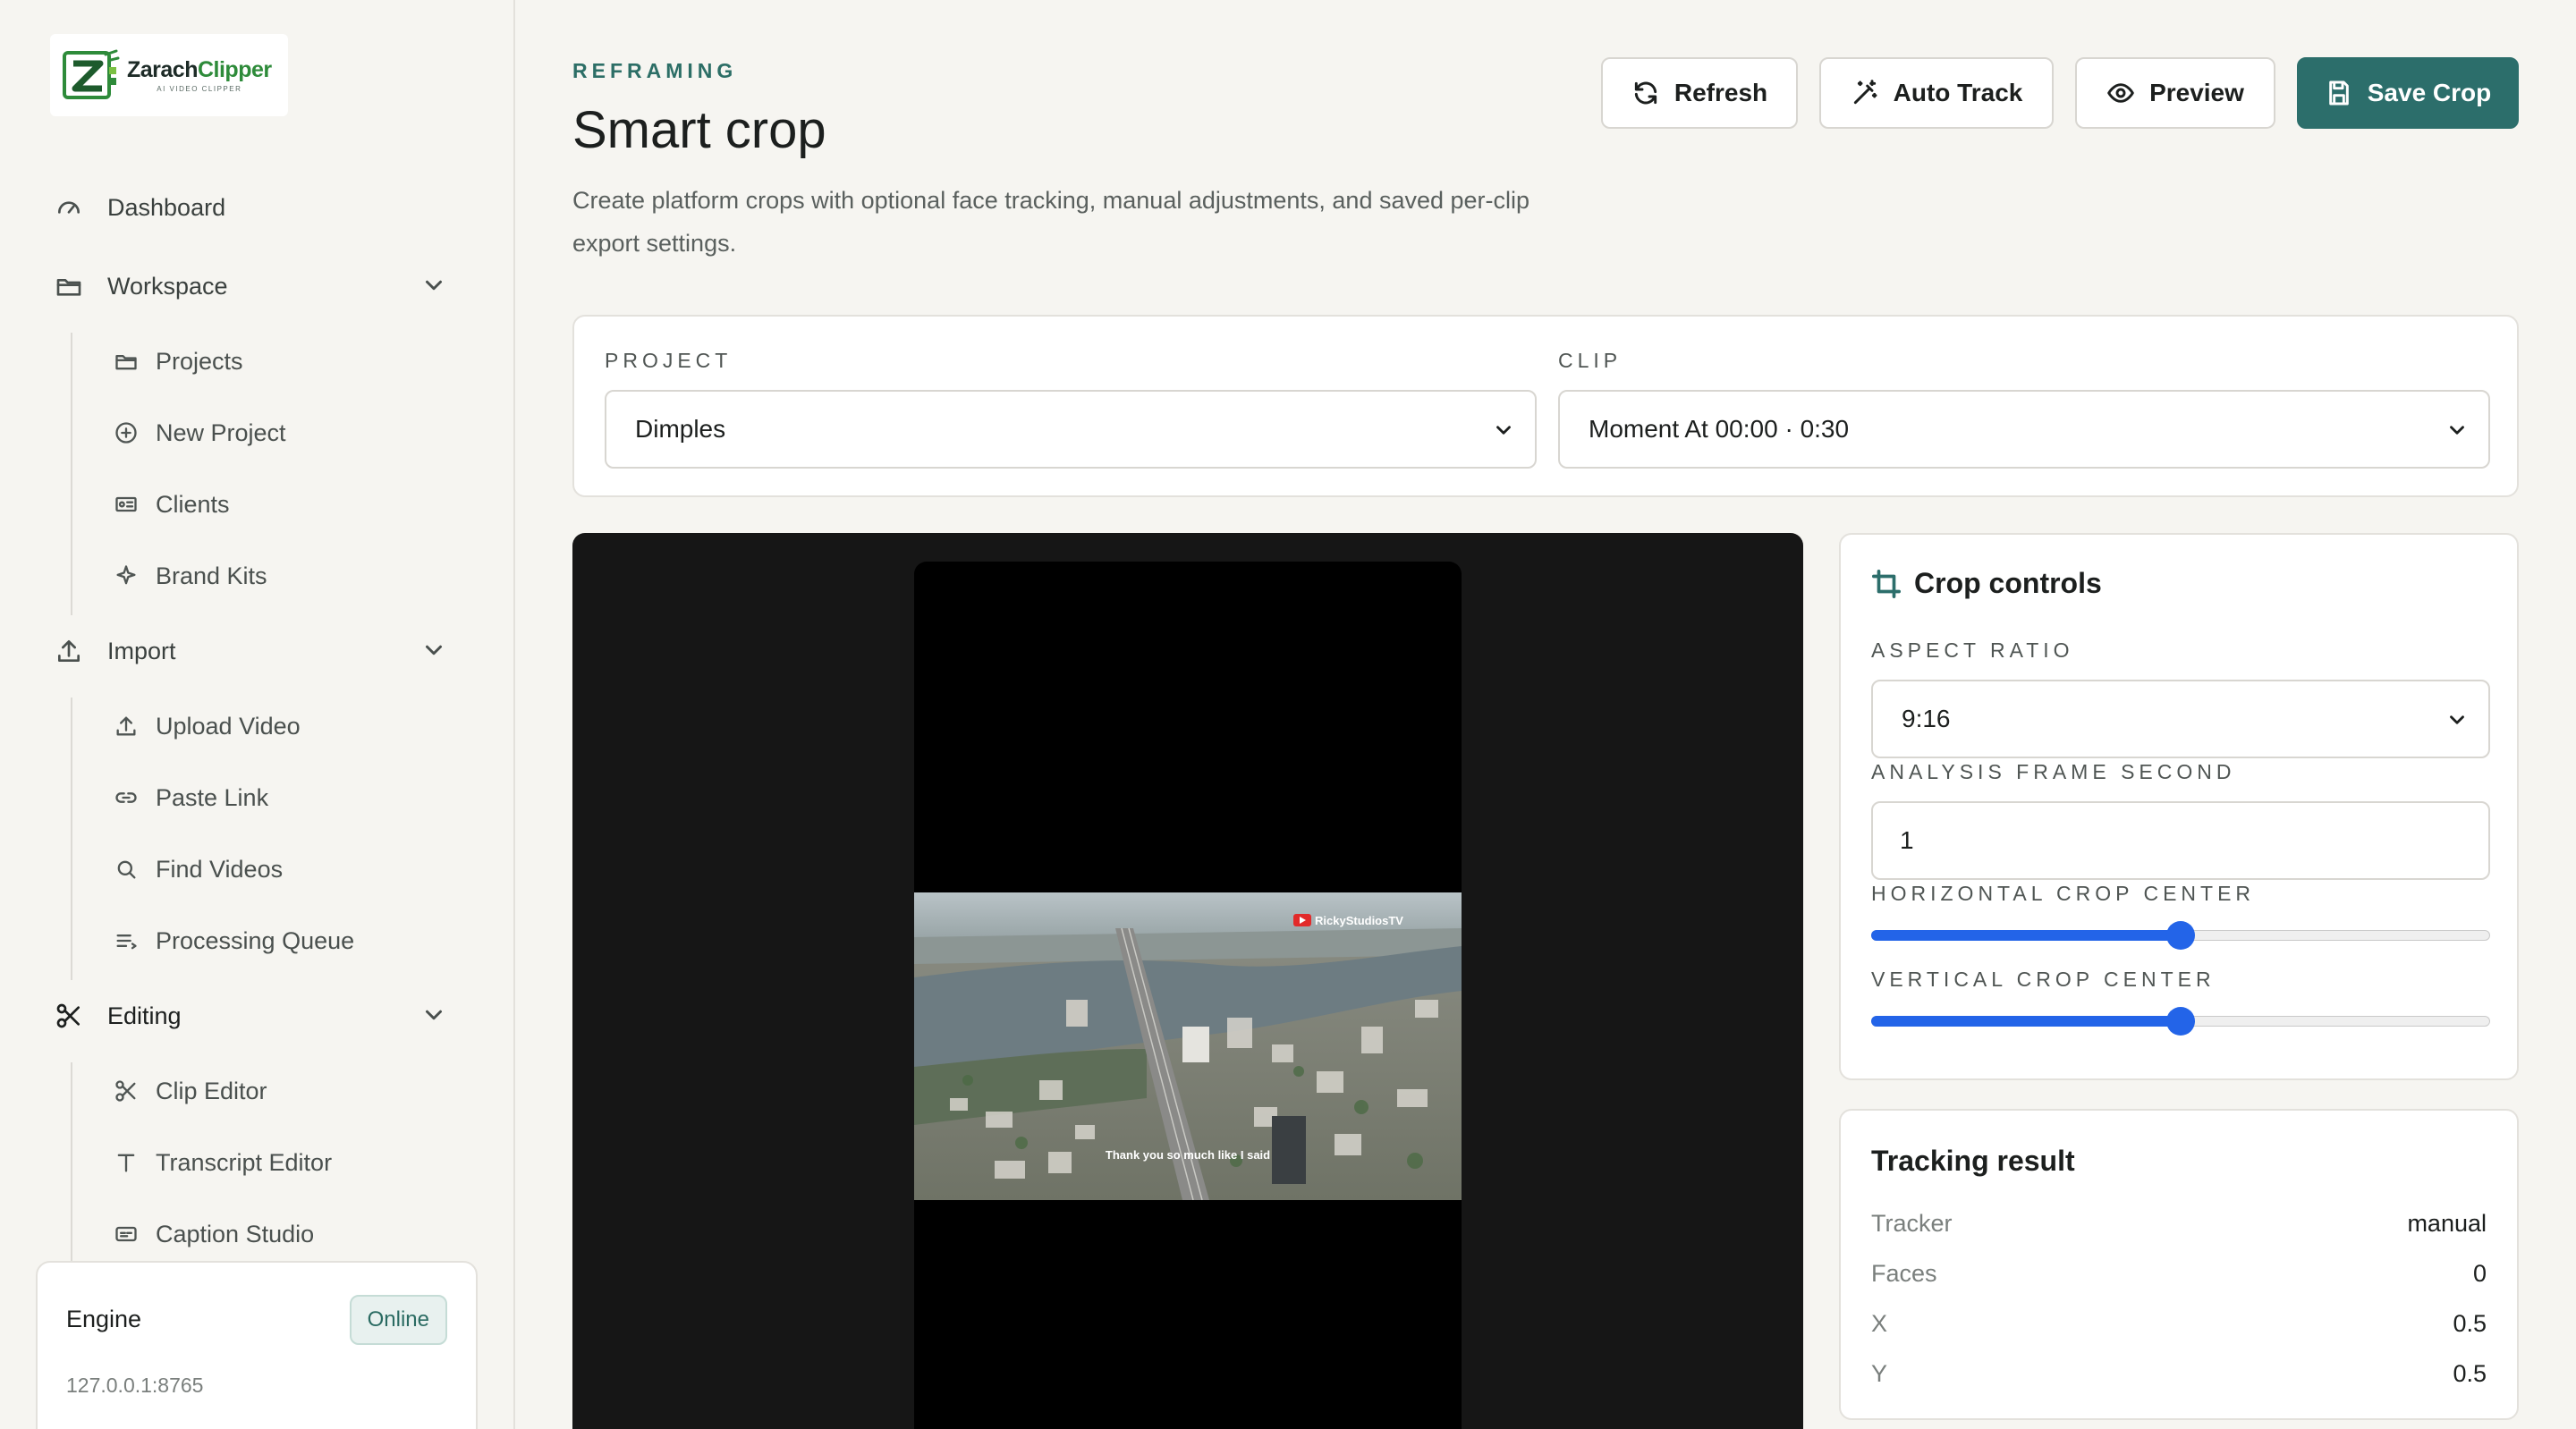  I want to click on sidebar-item-processing-queue: Processing Queue, so click(233, 941).